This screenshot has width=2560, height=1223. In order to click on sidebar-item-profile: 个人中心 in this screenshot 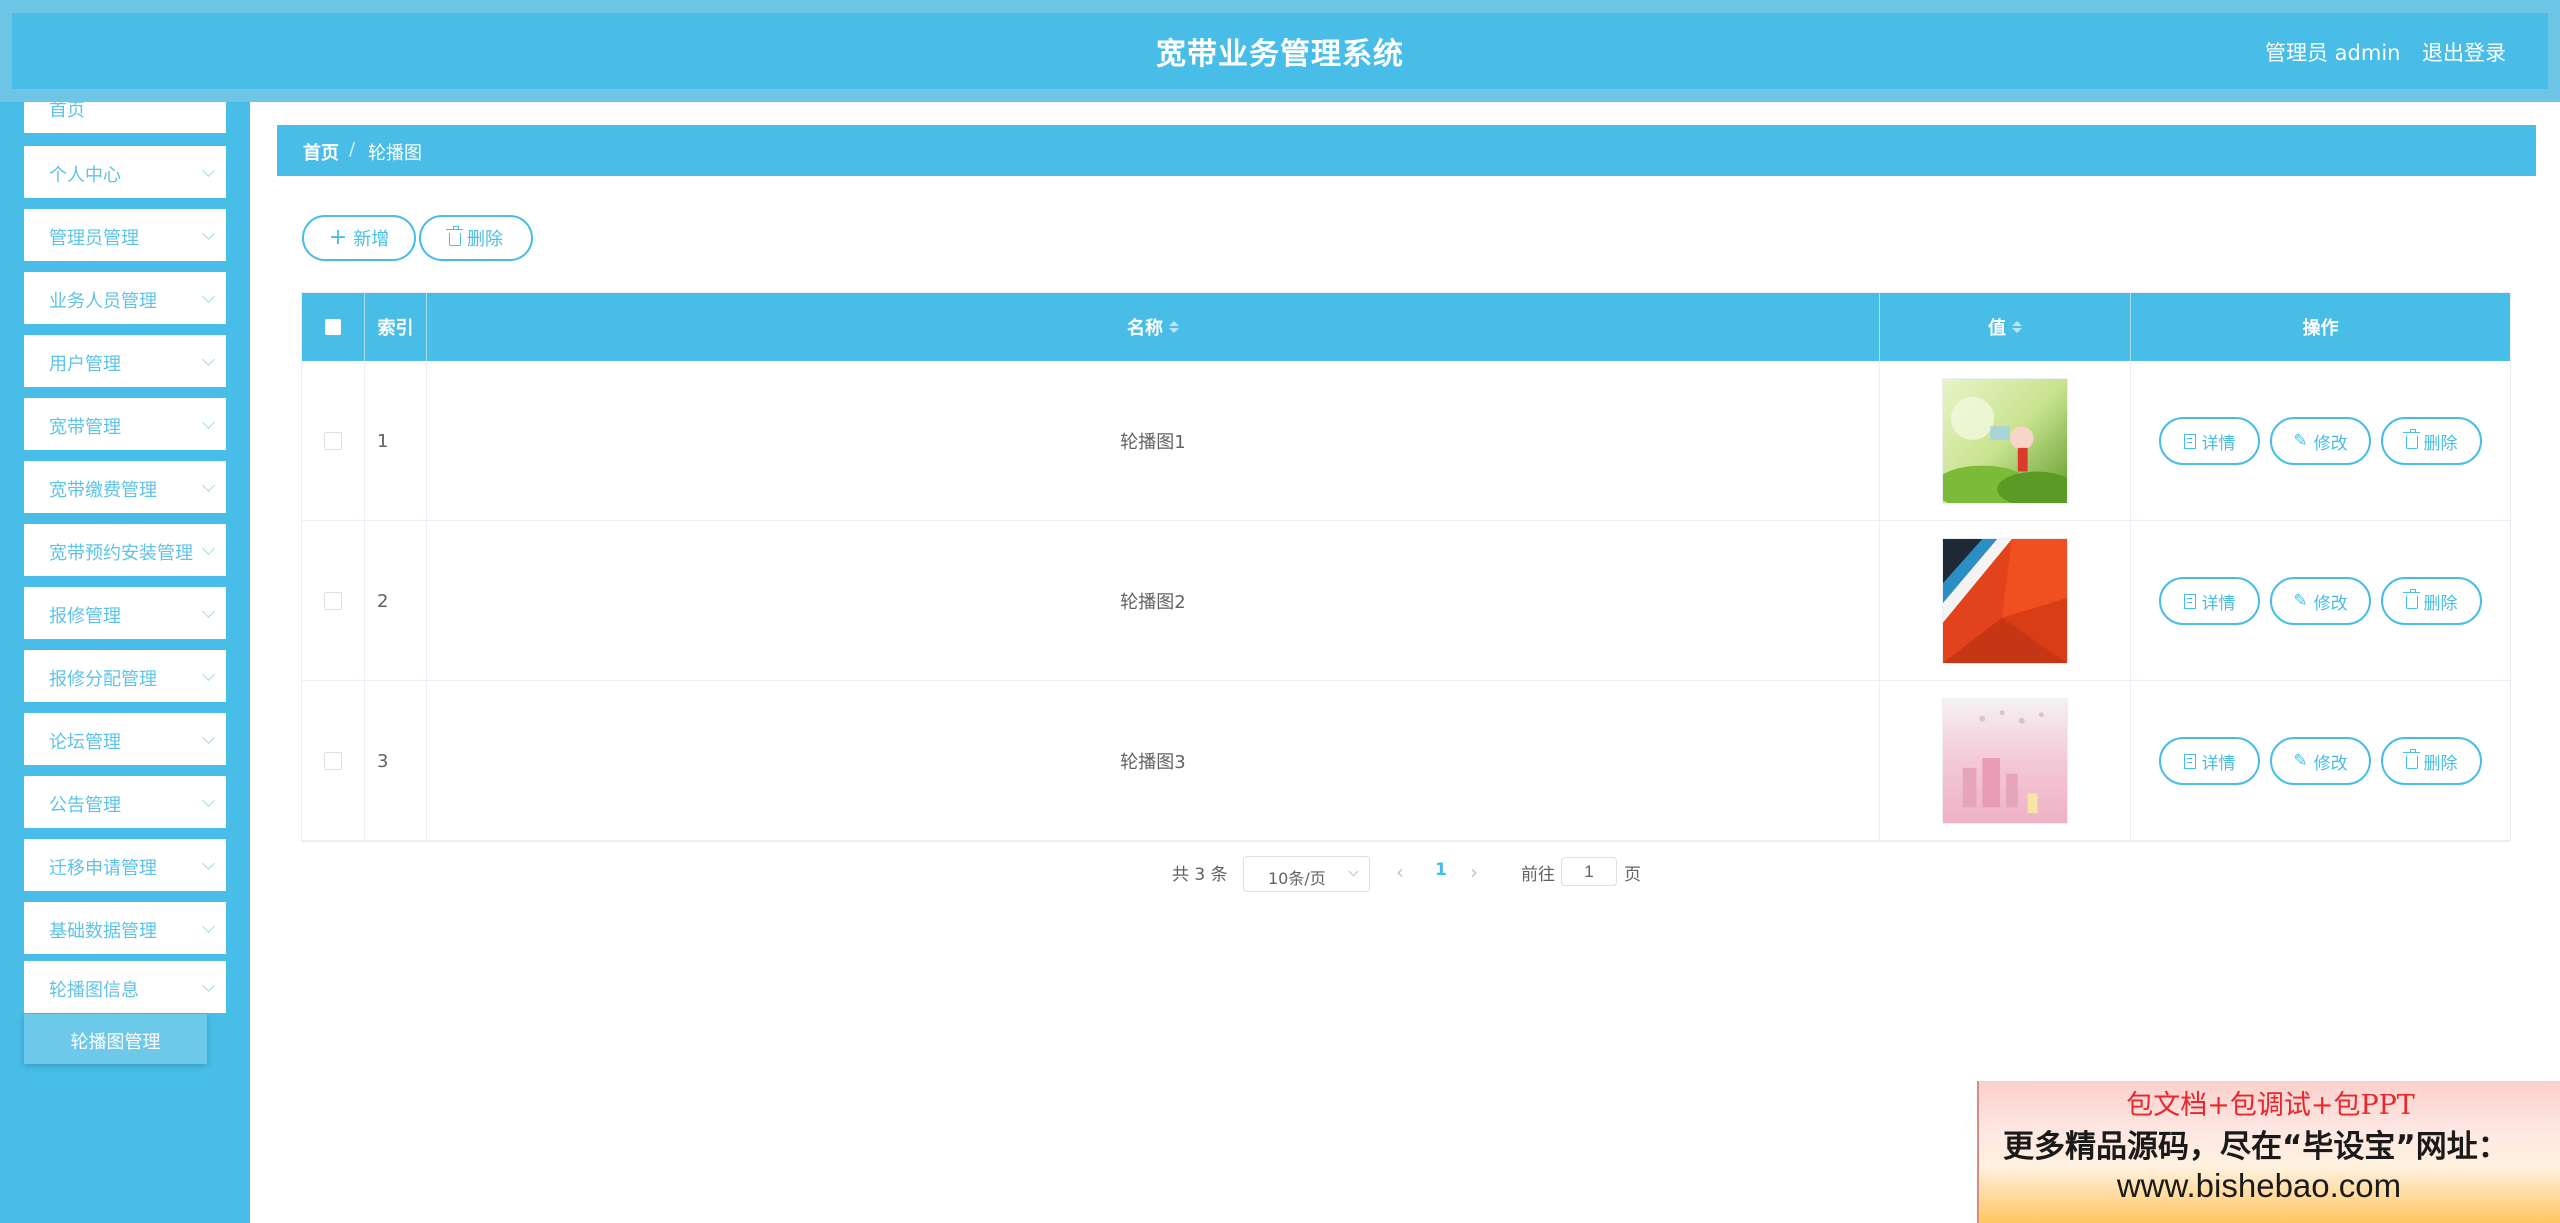, I will do `click(125, 172)`.